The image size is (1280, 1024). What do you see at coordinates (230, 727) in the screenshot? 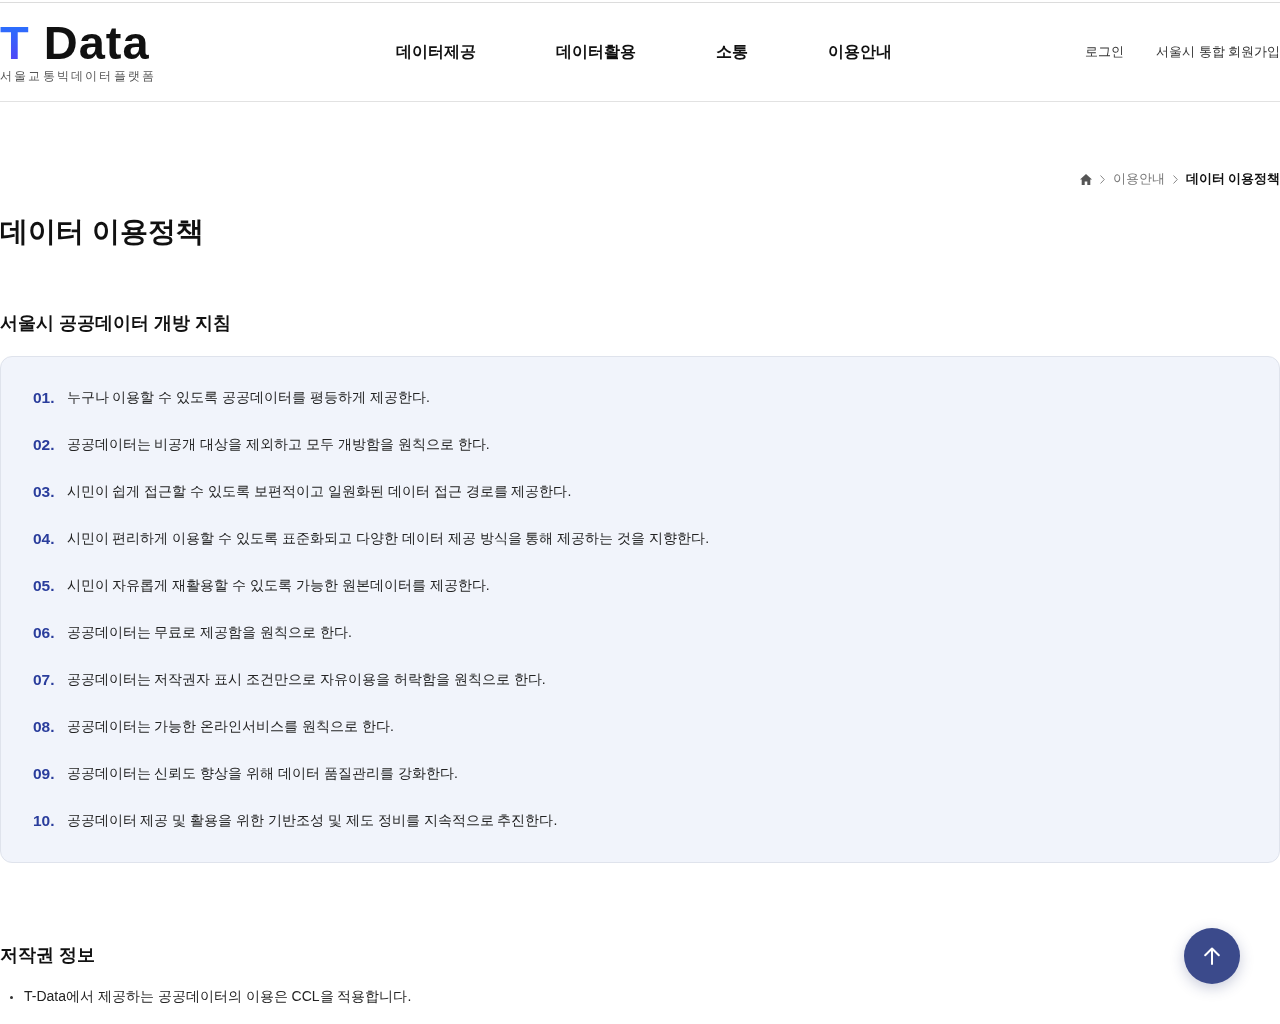
I see `guideline-text: 공공데이터는 가능한 온라인서비스를 원칙으로 한다.` at bounding box center [230, 727].